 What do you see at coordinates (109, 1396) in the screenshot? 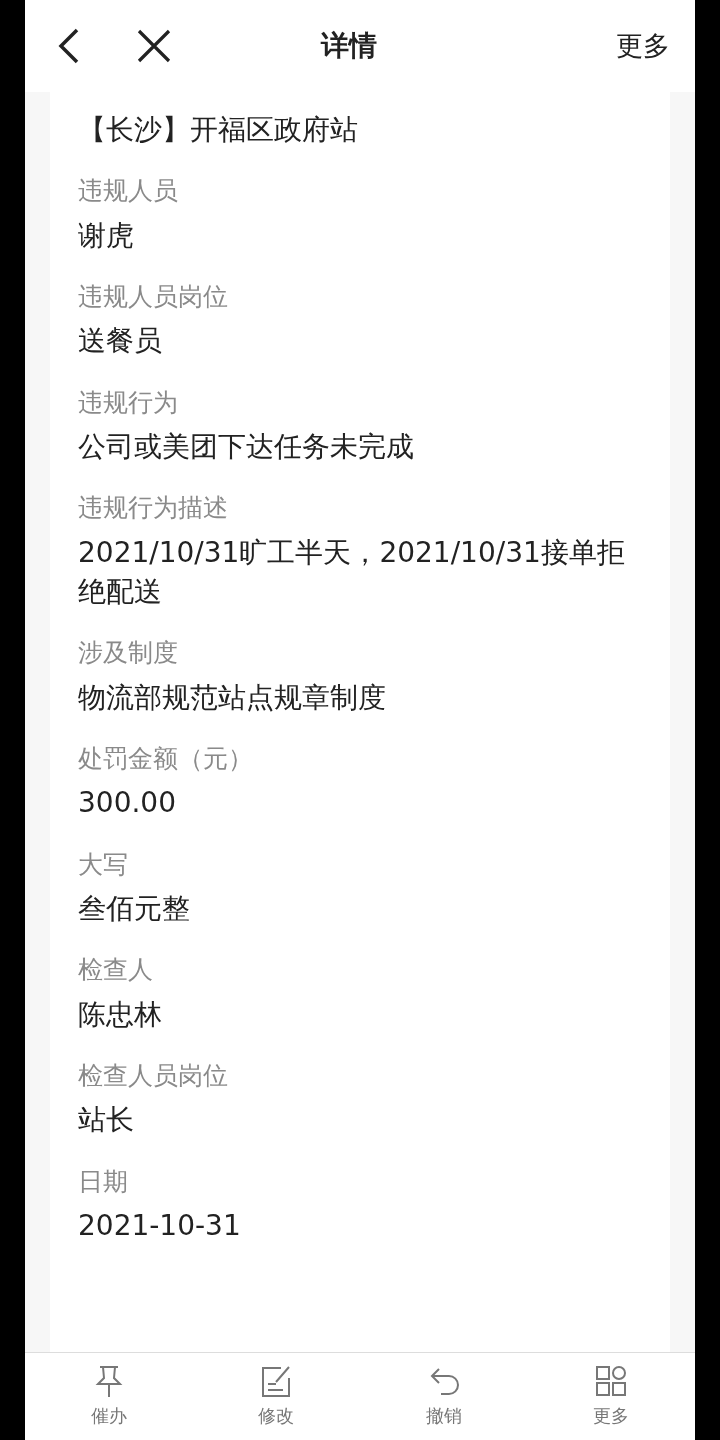
I see `toolbar-button: 催办` at bounding box center [109, 1396].